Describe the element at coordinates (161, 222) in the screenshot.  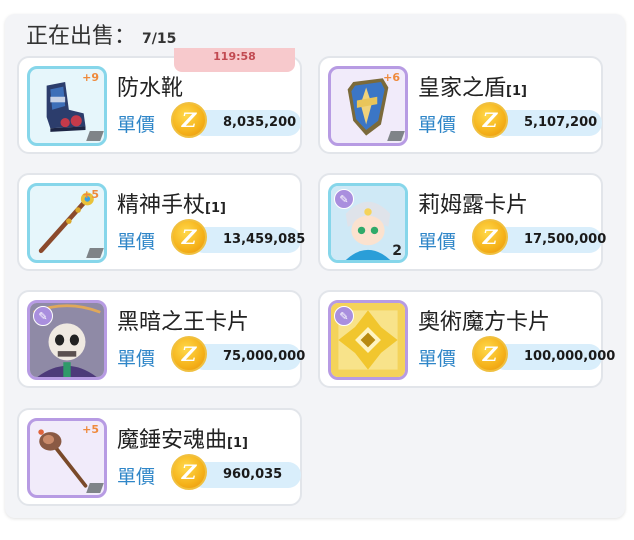
I see `listing-card: +5 精神手杖[1] 單價 13,459,085 Z` at that location.